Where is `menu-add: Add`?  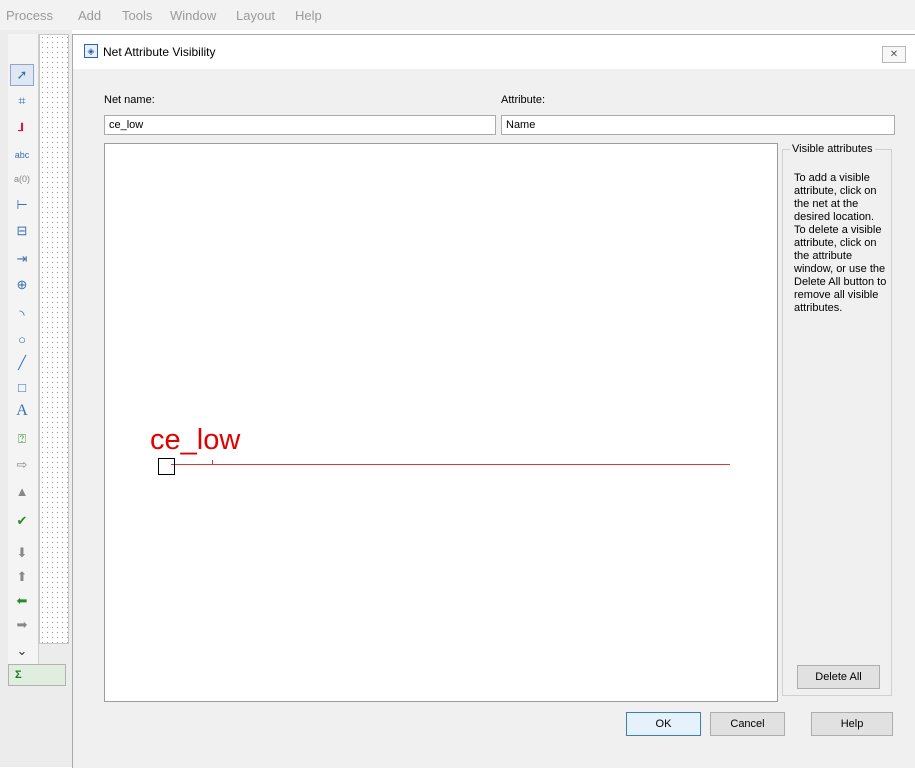
menu-add: Add is located at coordinates (89, 15).